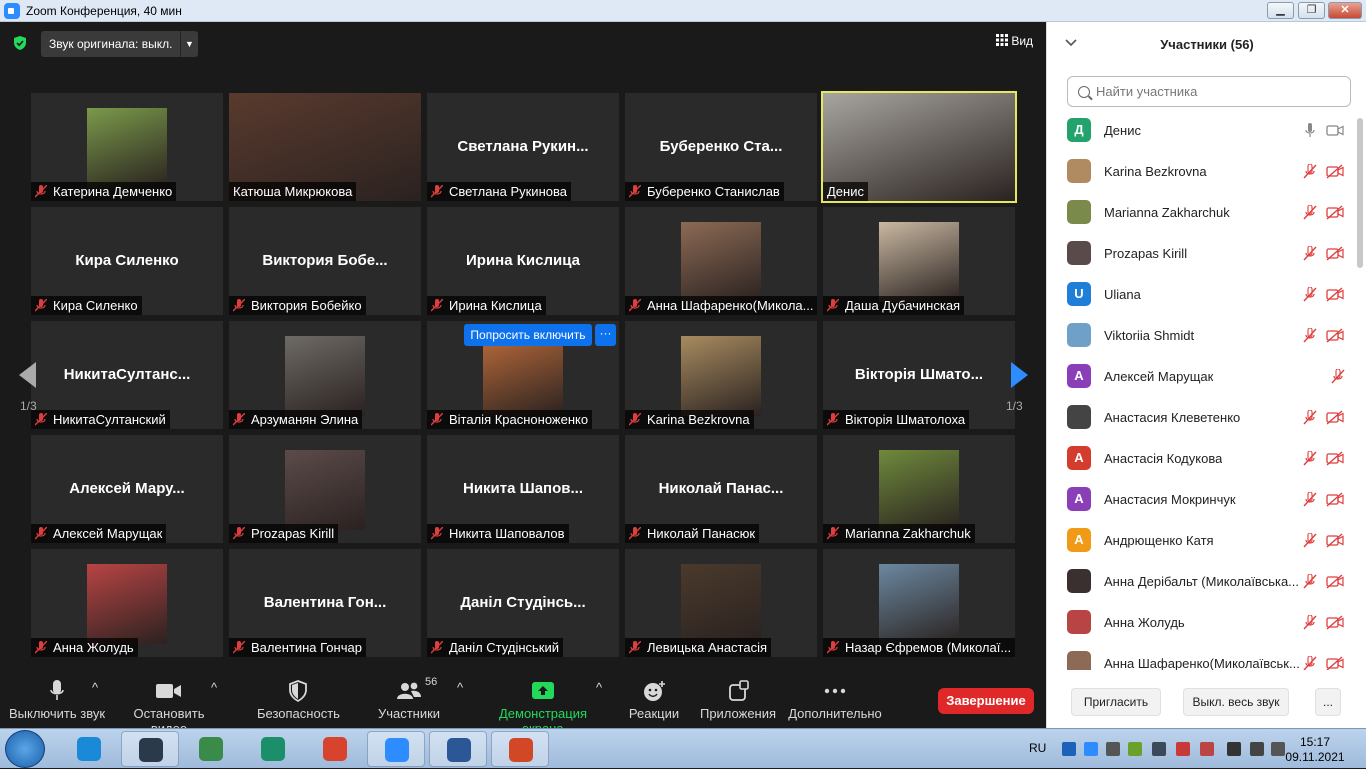 The height and width of the screenshot is (769, 1366). What do you see at coordinates (1202, 130) in the screenshot?
I see `participant-row: Д Денис` at bounding box center [1202, 130].